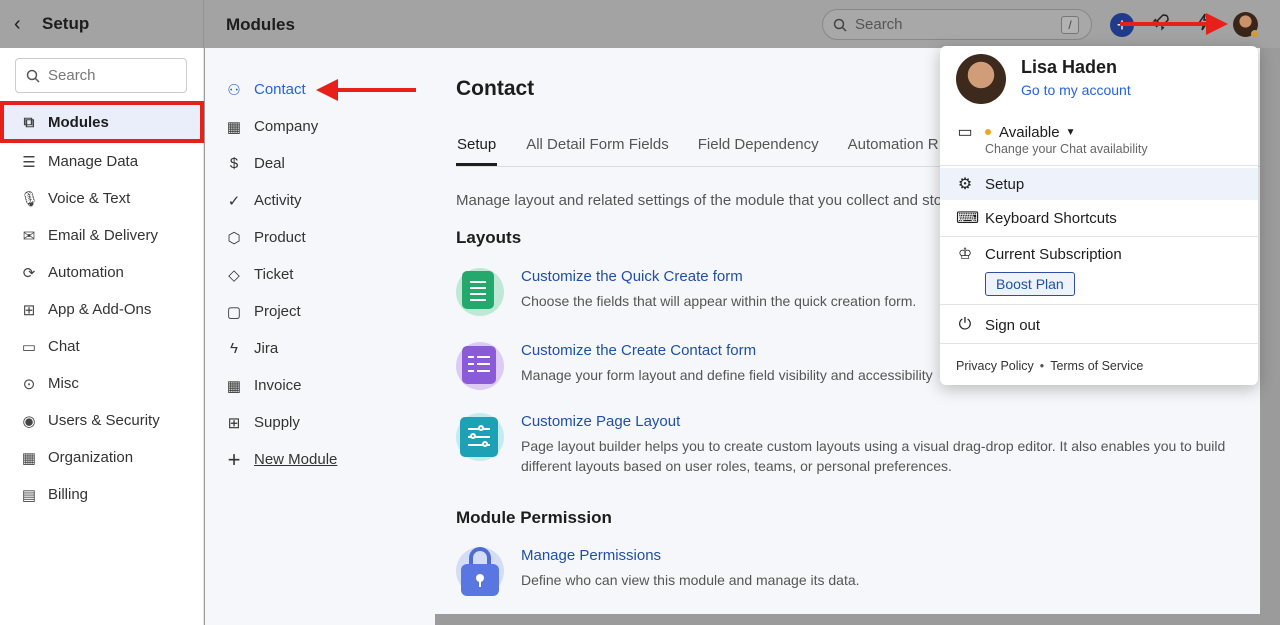 Image resolution: width=1280 pixels, height=625 pixels. I want to click on module-item-product: ⬡ Product, so click(320, 237).